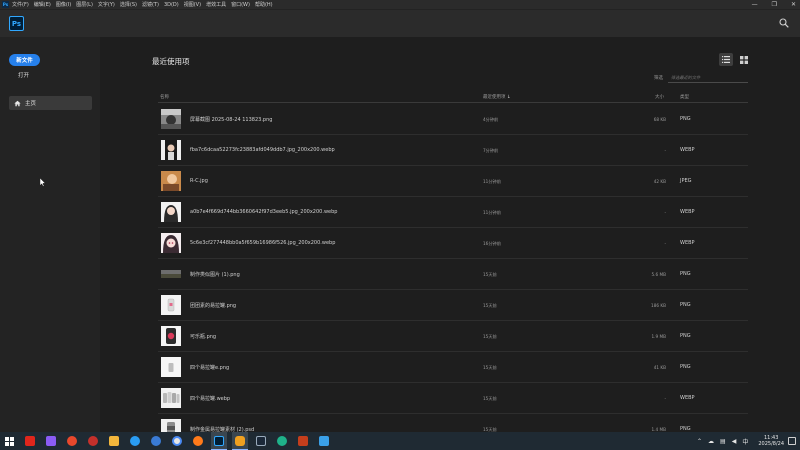 The image size is (800, 450). I want to click on taskbar-steam-icon, so click(261, 441).